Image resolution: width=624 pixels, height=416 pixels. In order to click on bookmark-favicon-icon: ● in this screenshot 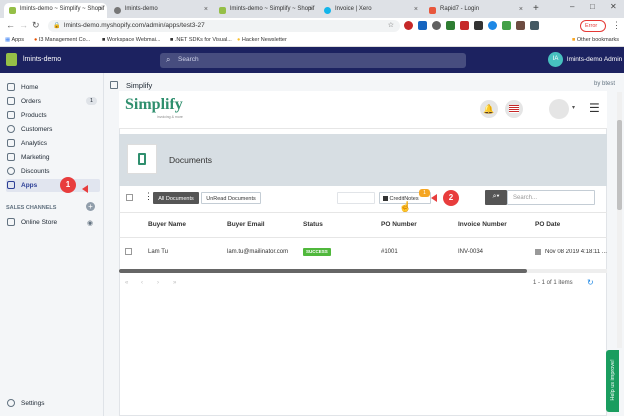, I will do `click(36, 40)`.